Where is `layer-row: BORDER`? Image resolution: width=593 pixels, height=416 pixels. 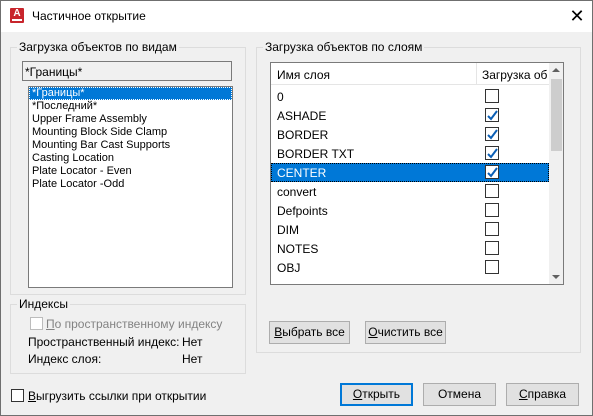
layer-row: BORDER is located at coordinates (410, 134).